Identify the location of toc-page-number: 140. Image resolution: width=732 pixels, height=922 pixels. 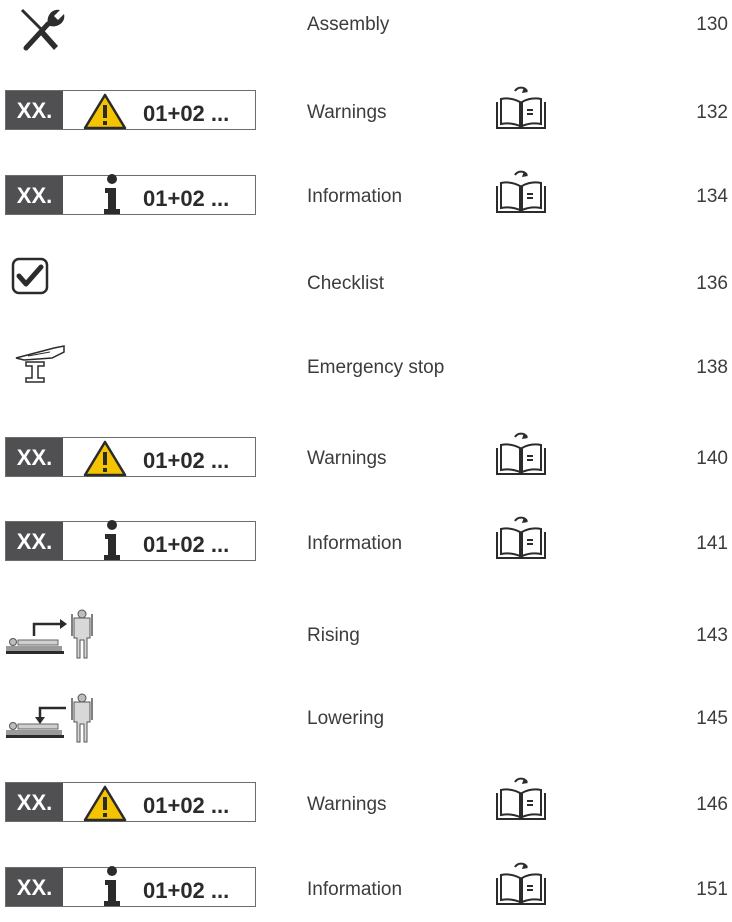
(712, 458).